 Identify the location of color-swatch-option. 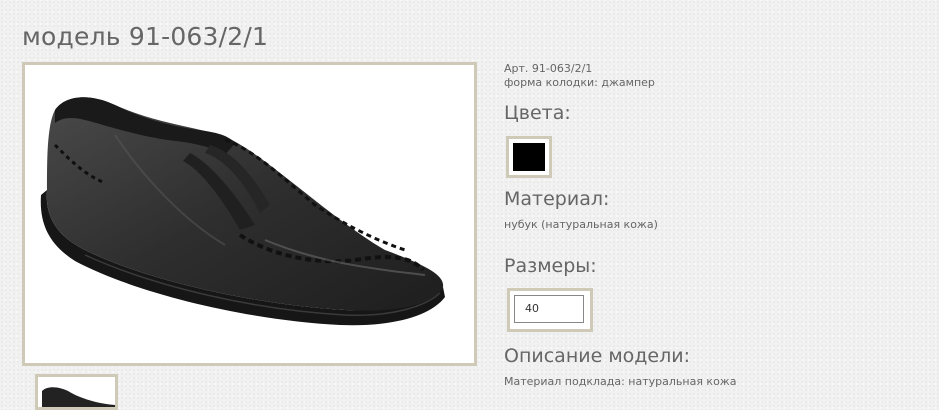
(529, 157).